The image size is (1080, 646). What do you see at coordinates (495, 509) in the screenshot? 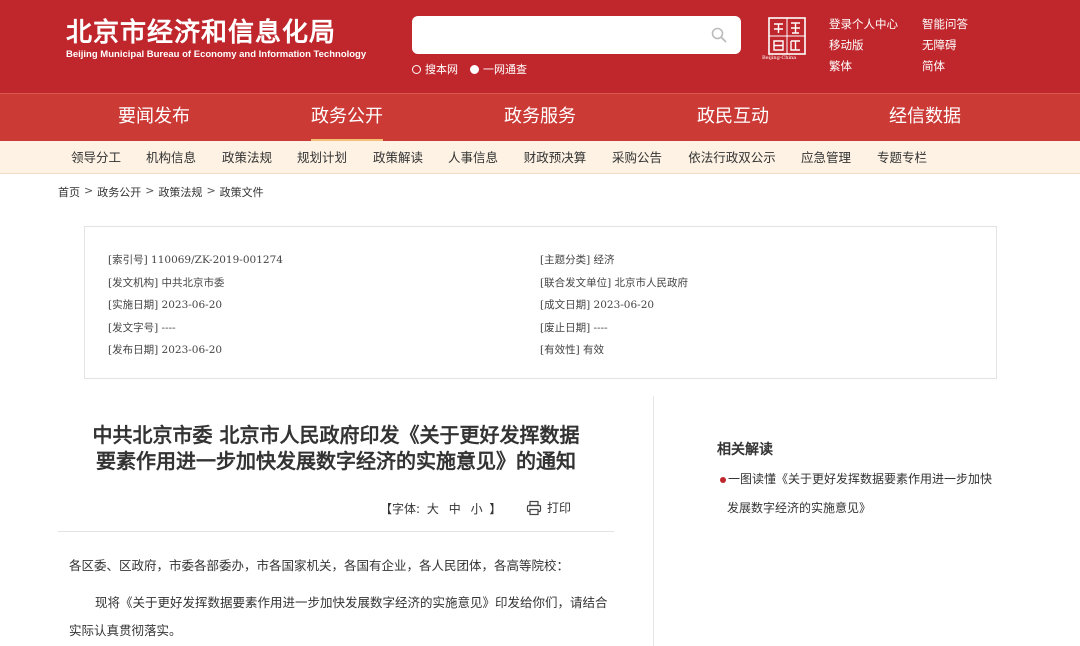
I see `font-size-label-close: 】` at bounding box center [495, 509].